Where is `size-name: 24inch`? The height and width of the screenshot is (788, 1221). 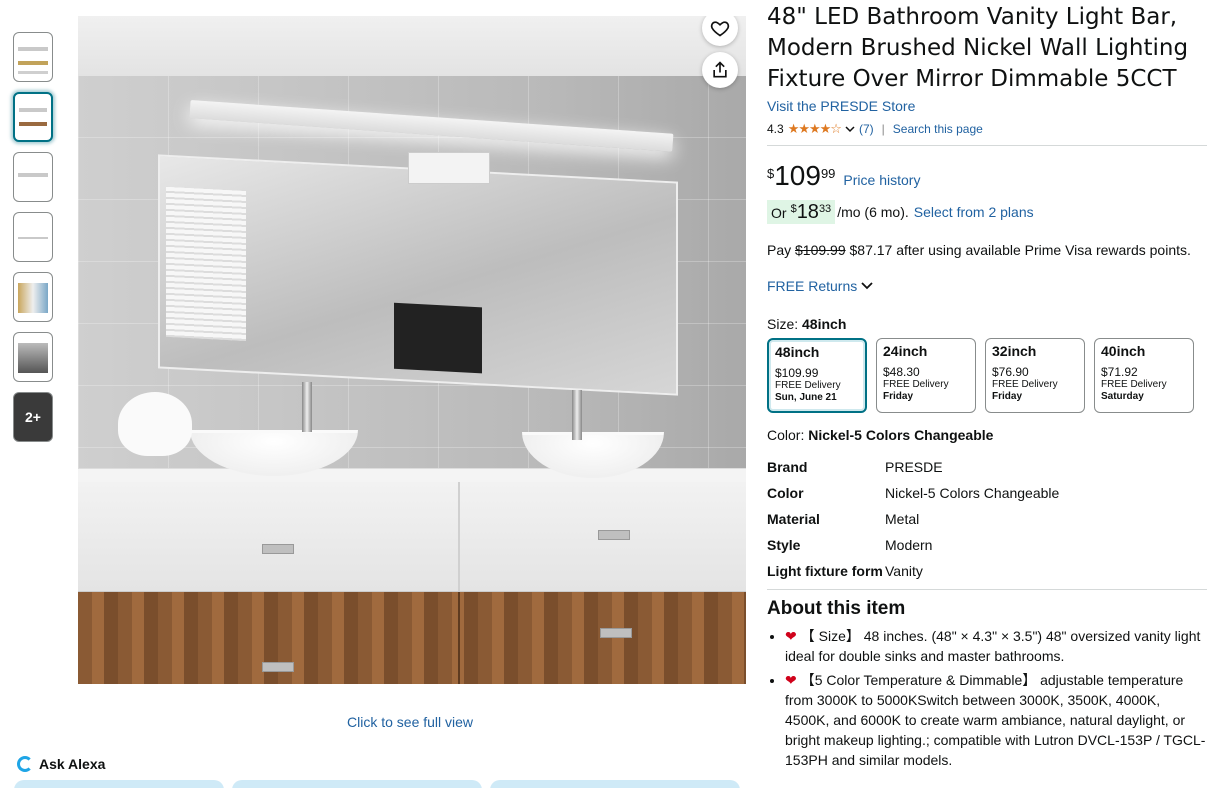 size-name: 24inch is located at coordinates (905, 351).